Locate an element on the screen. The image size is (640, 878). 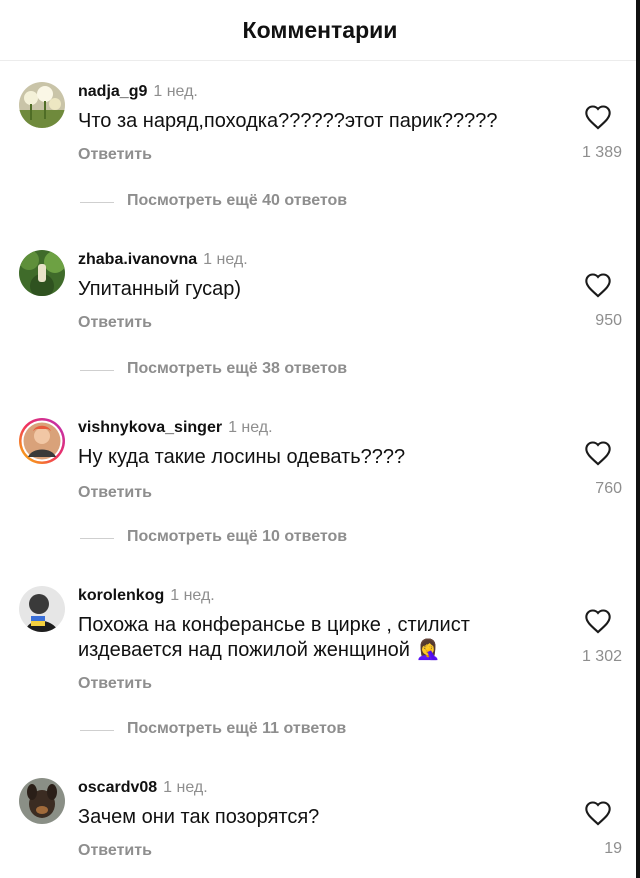
view-replies-label: Посмотреть ещё 38 ответов is located at coordinates (237, 368).